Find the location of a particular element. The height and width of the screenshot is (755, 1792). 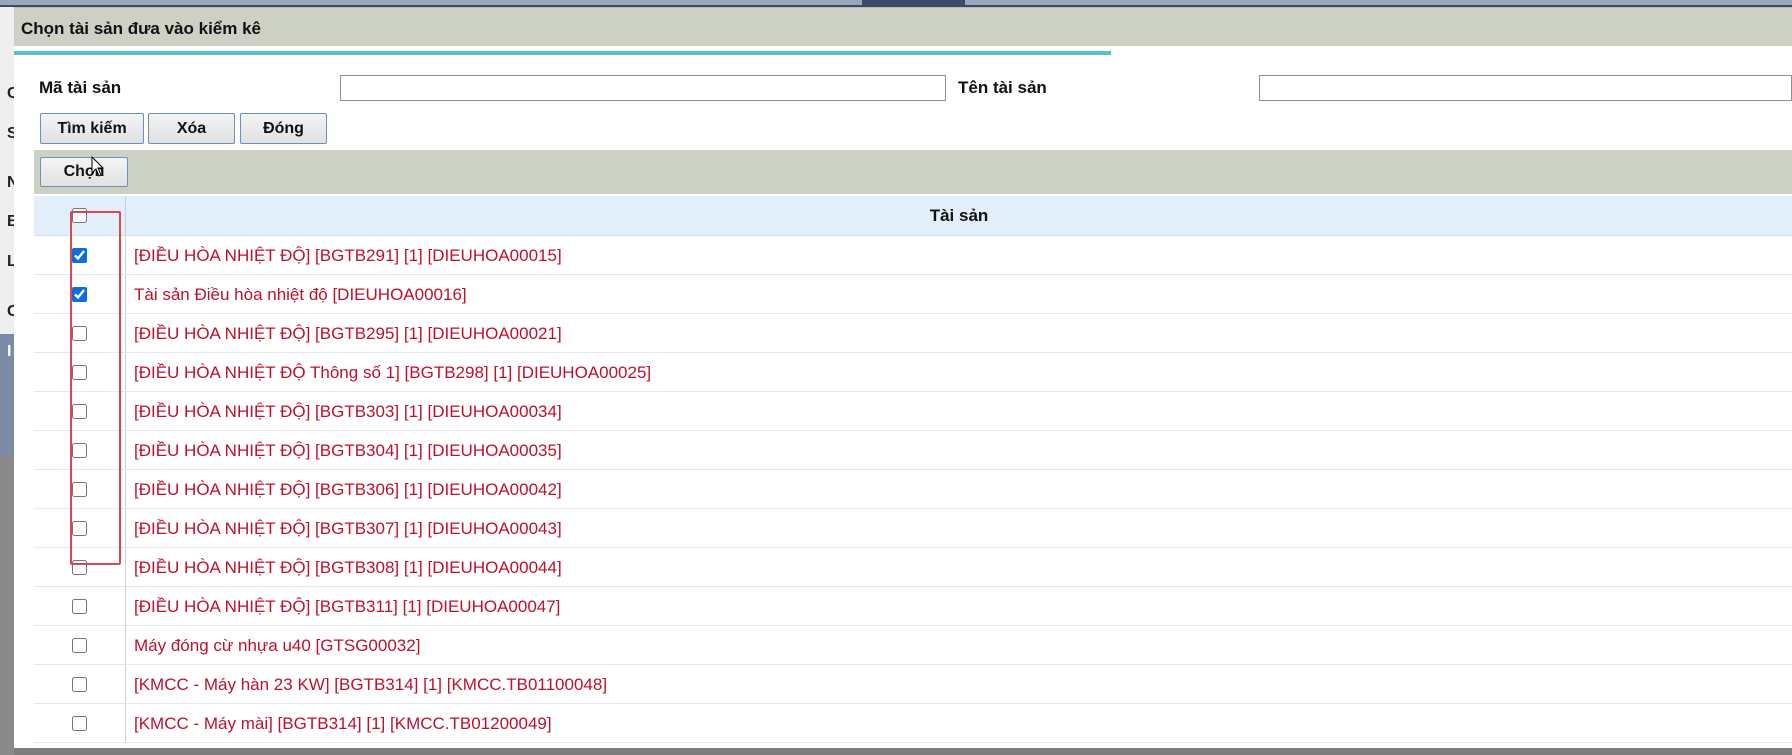

background-top-strip-right is located at coordinates (1378, 2).